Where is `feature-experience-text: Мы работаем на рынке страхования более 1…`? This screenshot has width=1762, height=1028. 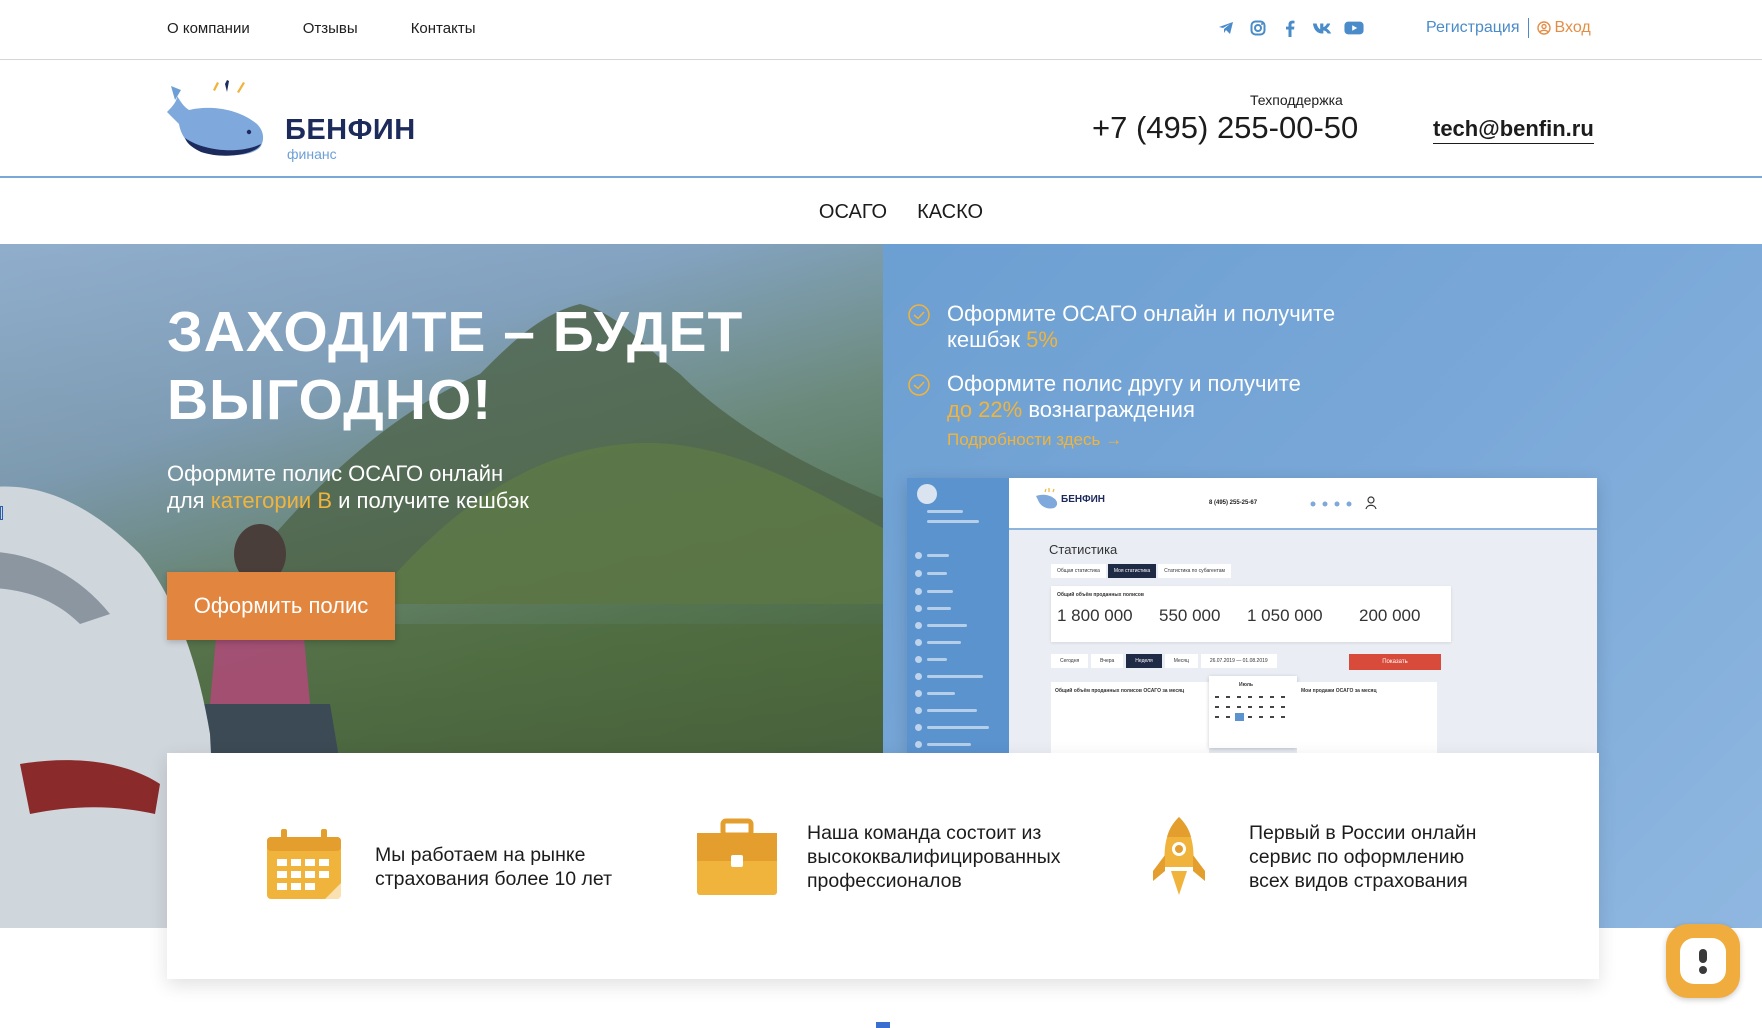 feature-experience-text: Мы работаем на рынке страхования более 1… is located at coordinates (493, 867).